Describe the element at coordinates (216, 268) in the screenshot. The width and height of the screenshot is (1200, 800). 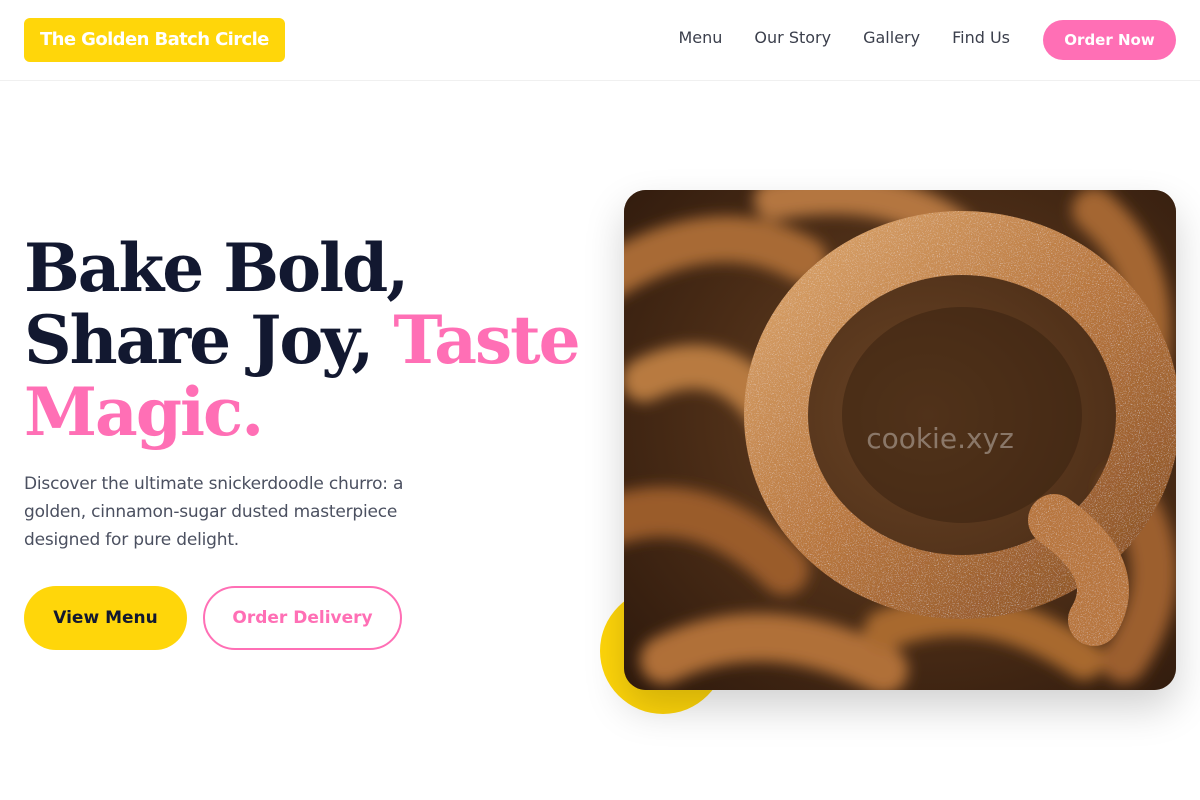
I see `hero-title-line-1: Bake Bold,` at that location.